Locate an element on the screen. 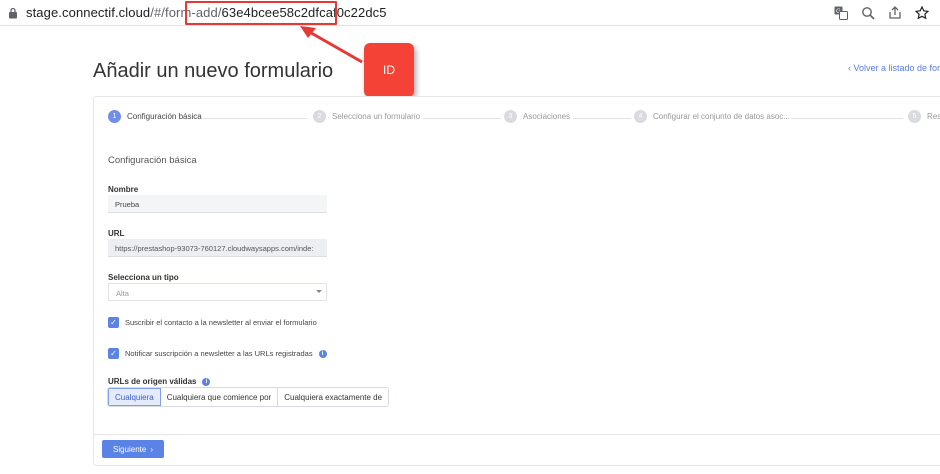 The image size is (940, 474). page-title: Añadir un nuevo formulario is located at coordinates (213, 71).